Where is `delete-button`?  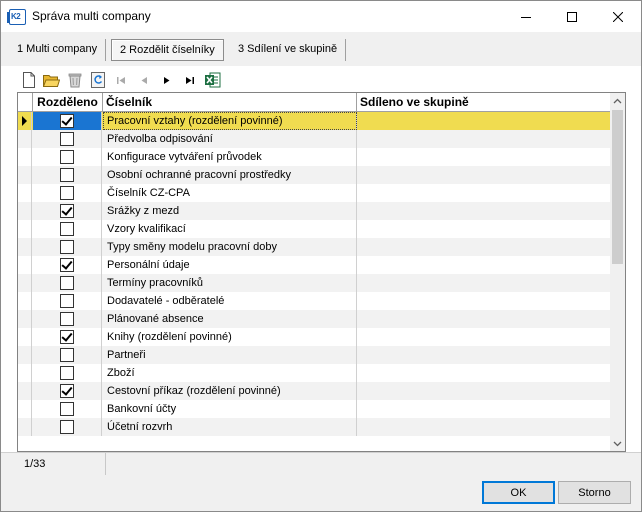
delete-button is located at coordinates (74, 80).